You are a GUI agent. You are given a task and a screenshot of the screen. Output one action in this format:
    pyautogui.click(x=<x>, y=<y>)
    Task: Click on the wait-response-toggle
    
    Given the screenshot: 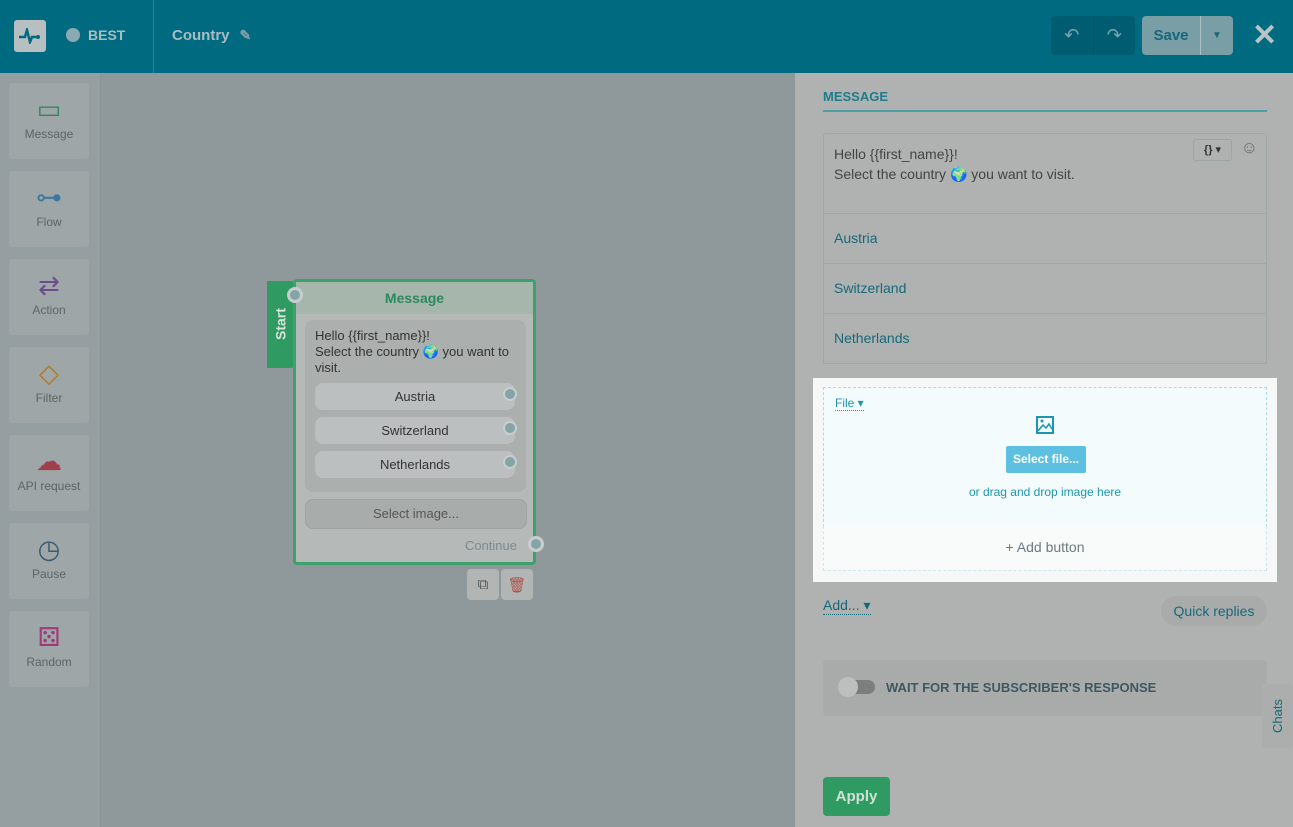 What is the action you would take?
    pyautogui.click(x=856, y=687)
    